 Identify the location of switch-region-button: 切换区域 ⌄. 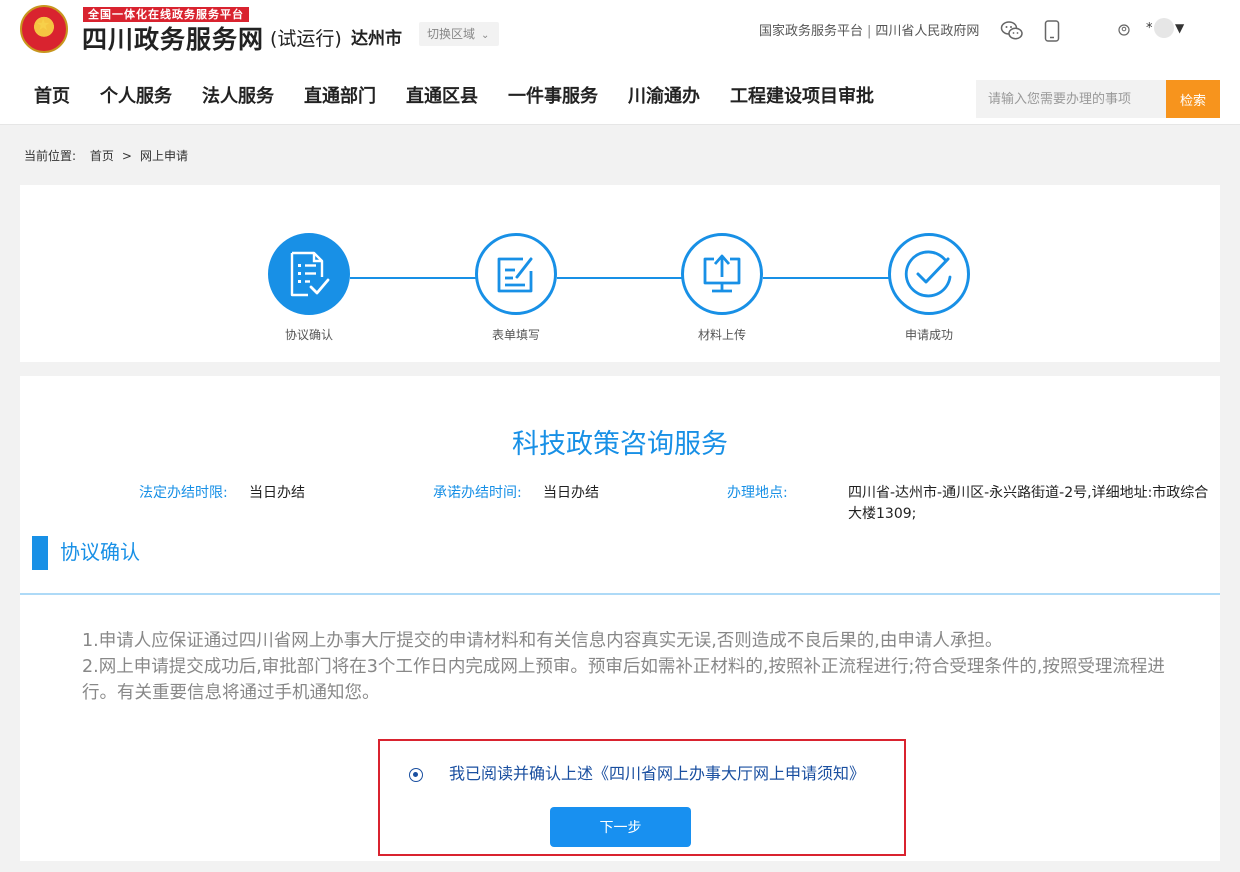
(459, 34).